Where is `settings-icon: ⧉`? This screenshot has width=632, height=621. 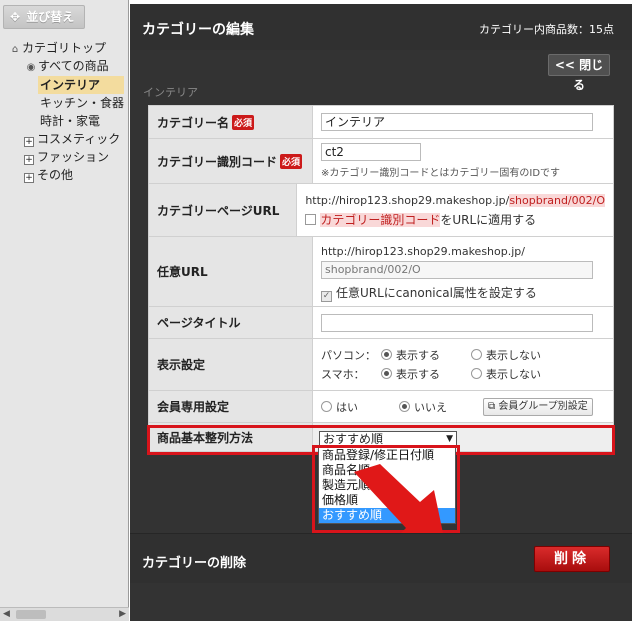
settings-icon: ⧉ is located at coordinates (493, 406).